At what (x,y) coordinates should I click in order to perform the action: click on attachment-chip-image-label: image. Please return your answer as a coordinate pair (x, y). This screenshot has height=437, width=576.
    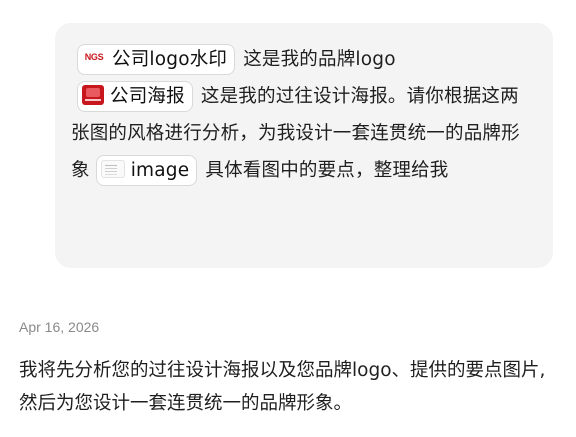
    Looking at the image, I should click on (160, 170).